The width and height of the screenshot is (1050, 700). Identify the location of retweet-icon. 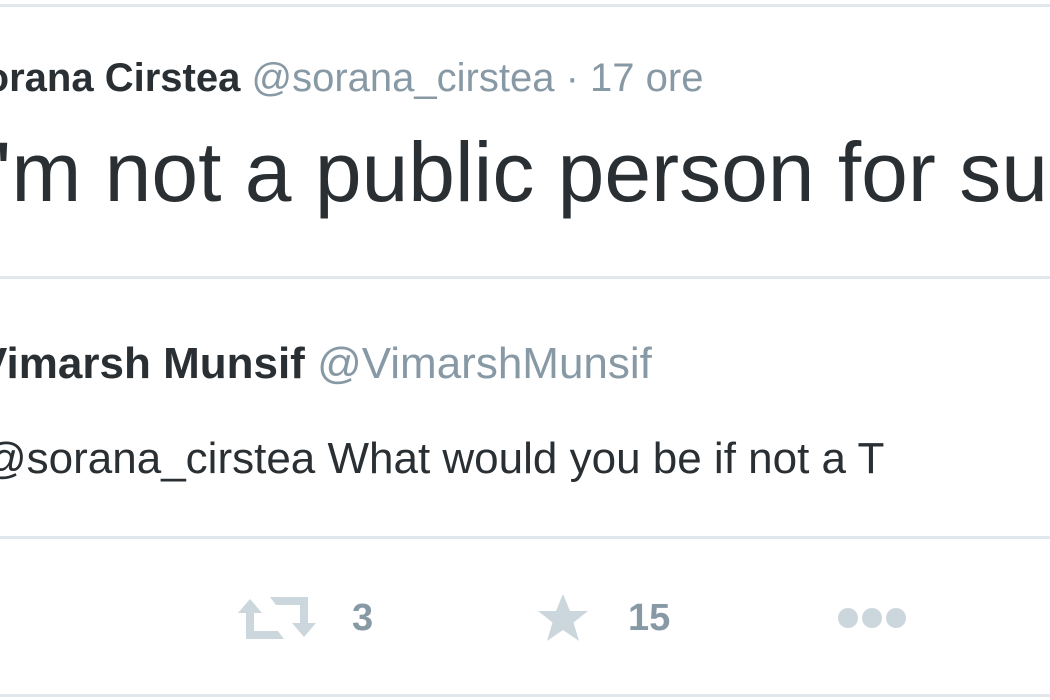
(277, 618).